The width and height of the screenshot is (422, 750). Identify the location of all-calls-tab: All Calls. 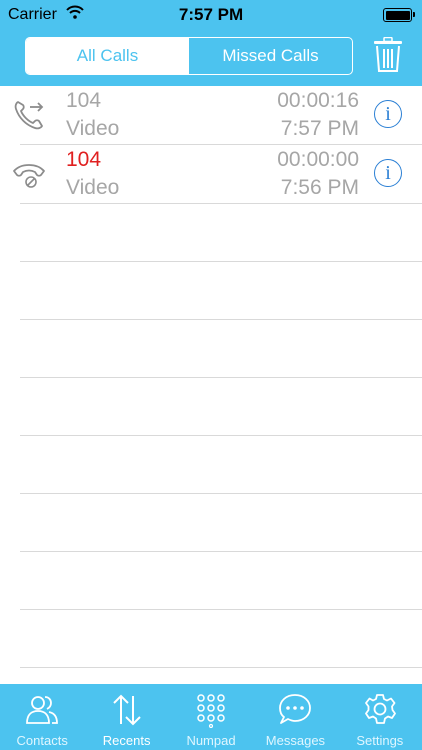
(107, 56).